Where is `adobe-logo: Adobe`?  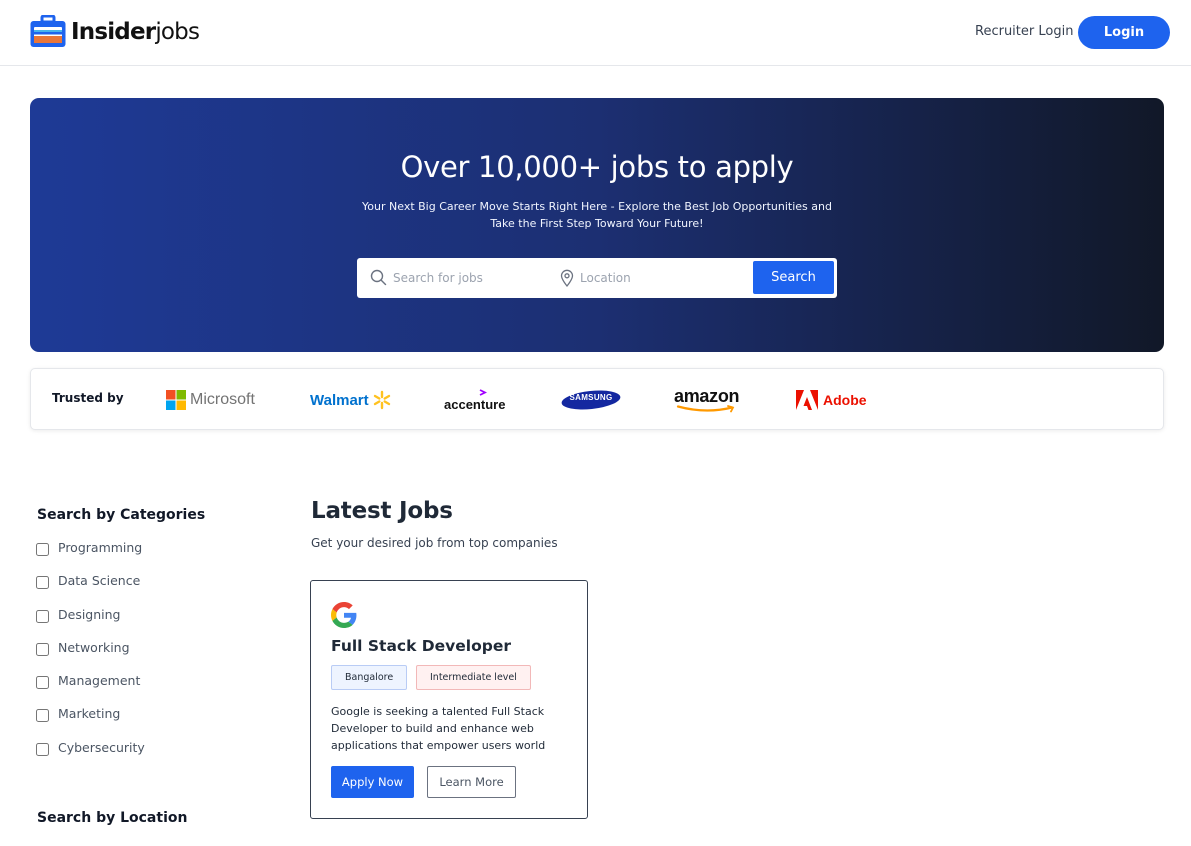 adobe-logo: Adobe is located at coordinates (831, 400).